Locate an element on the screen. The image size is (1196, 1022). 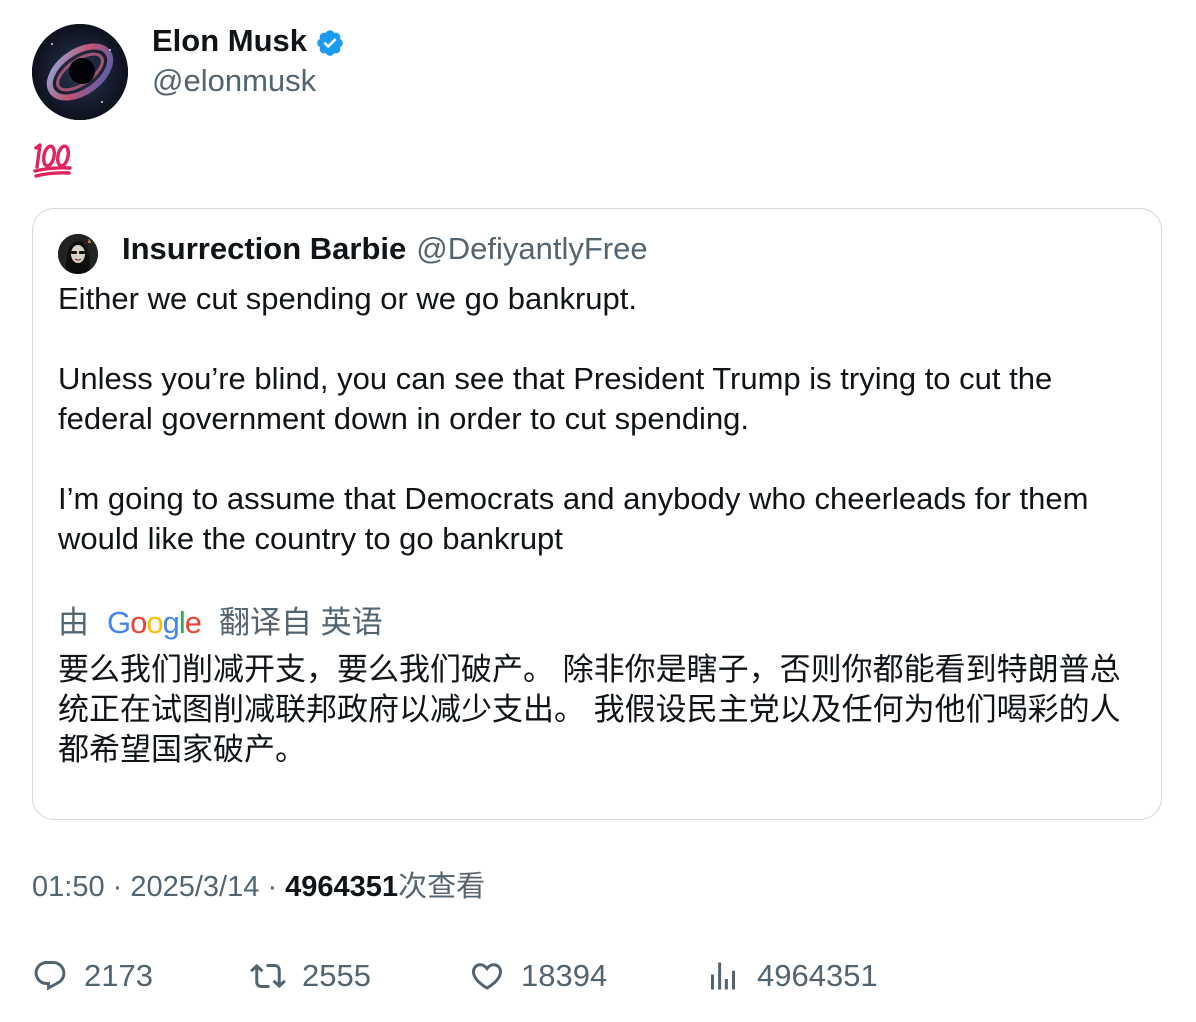
reply-button: 2173 is located at coordinates (92, 976).